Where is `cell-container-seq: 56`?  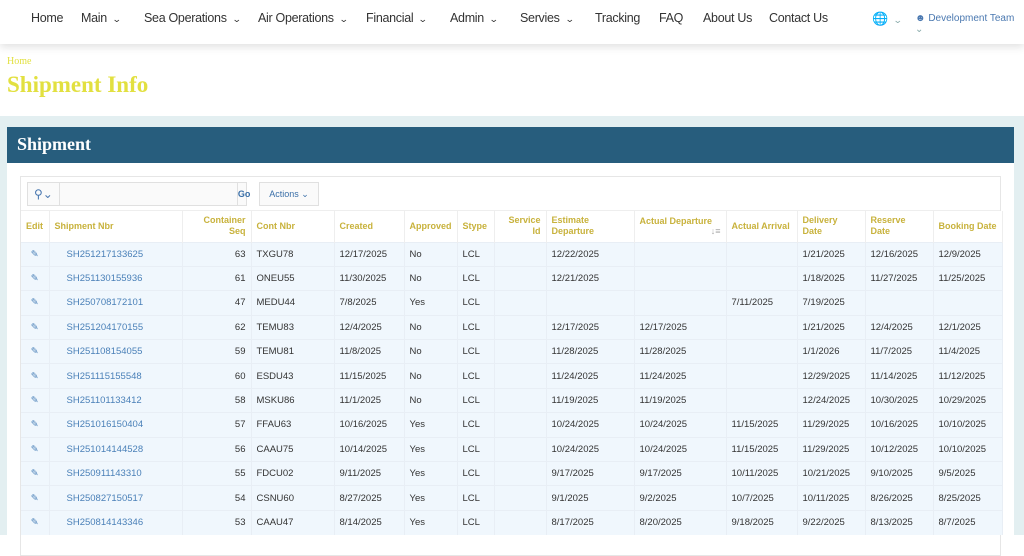
cell-container-seq: 56 is located at coordinates (217, 449).